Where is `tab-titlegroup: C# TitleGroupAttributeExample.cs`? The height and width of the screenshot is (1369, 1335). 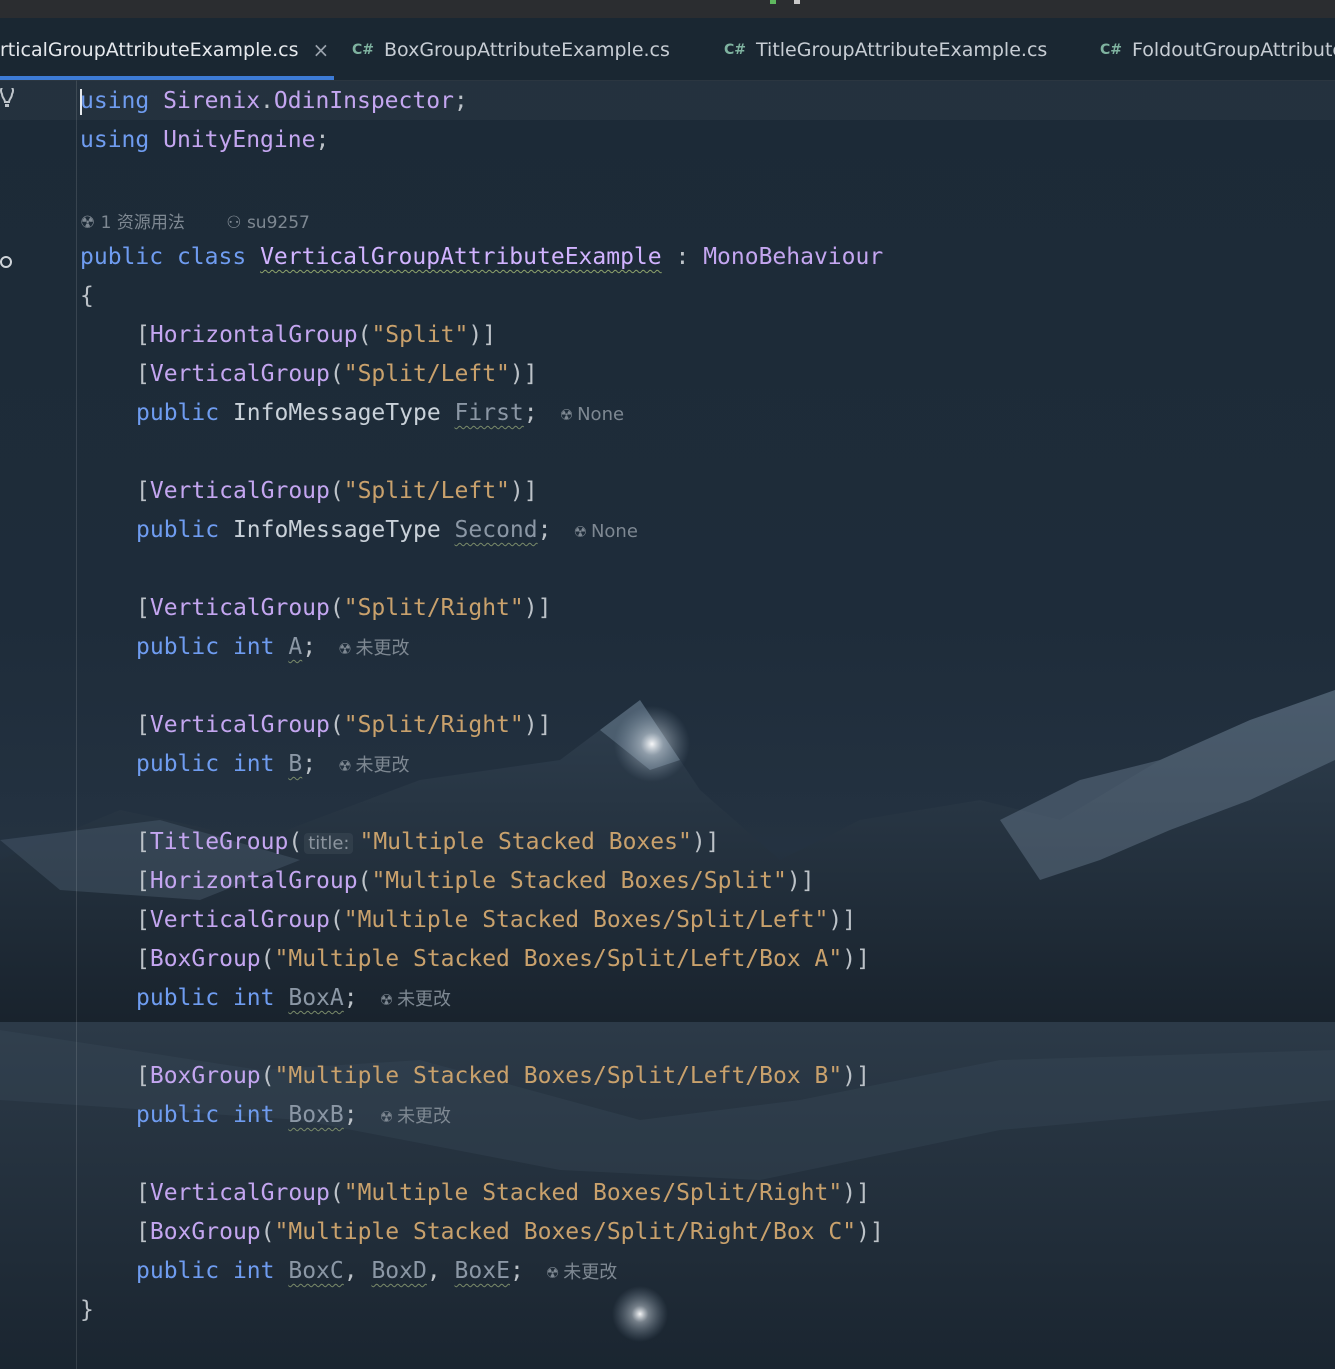
tab-titlegroup: C# TitleGroupAttributeExample.cs is located at coordinates (885, 50).